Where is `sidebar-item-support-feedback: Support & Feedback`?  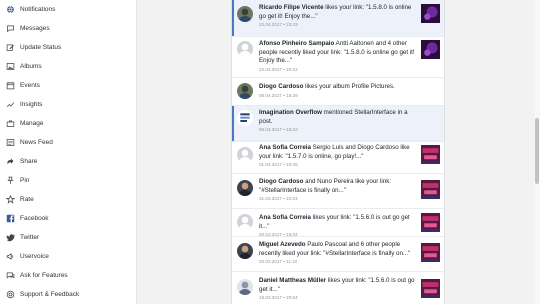 sidebar-item-support-feedback: Support & Feedback is located at coordinates (39, 294).